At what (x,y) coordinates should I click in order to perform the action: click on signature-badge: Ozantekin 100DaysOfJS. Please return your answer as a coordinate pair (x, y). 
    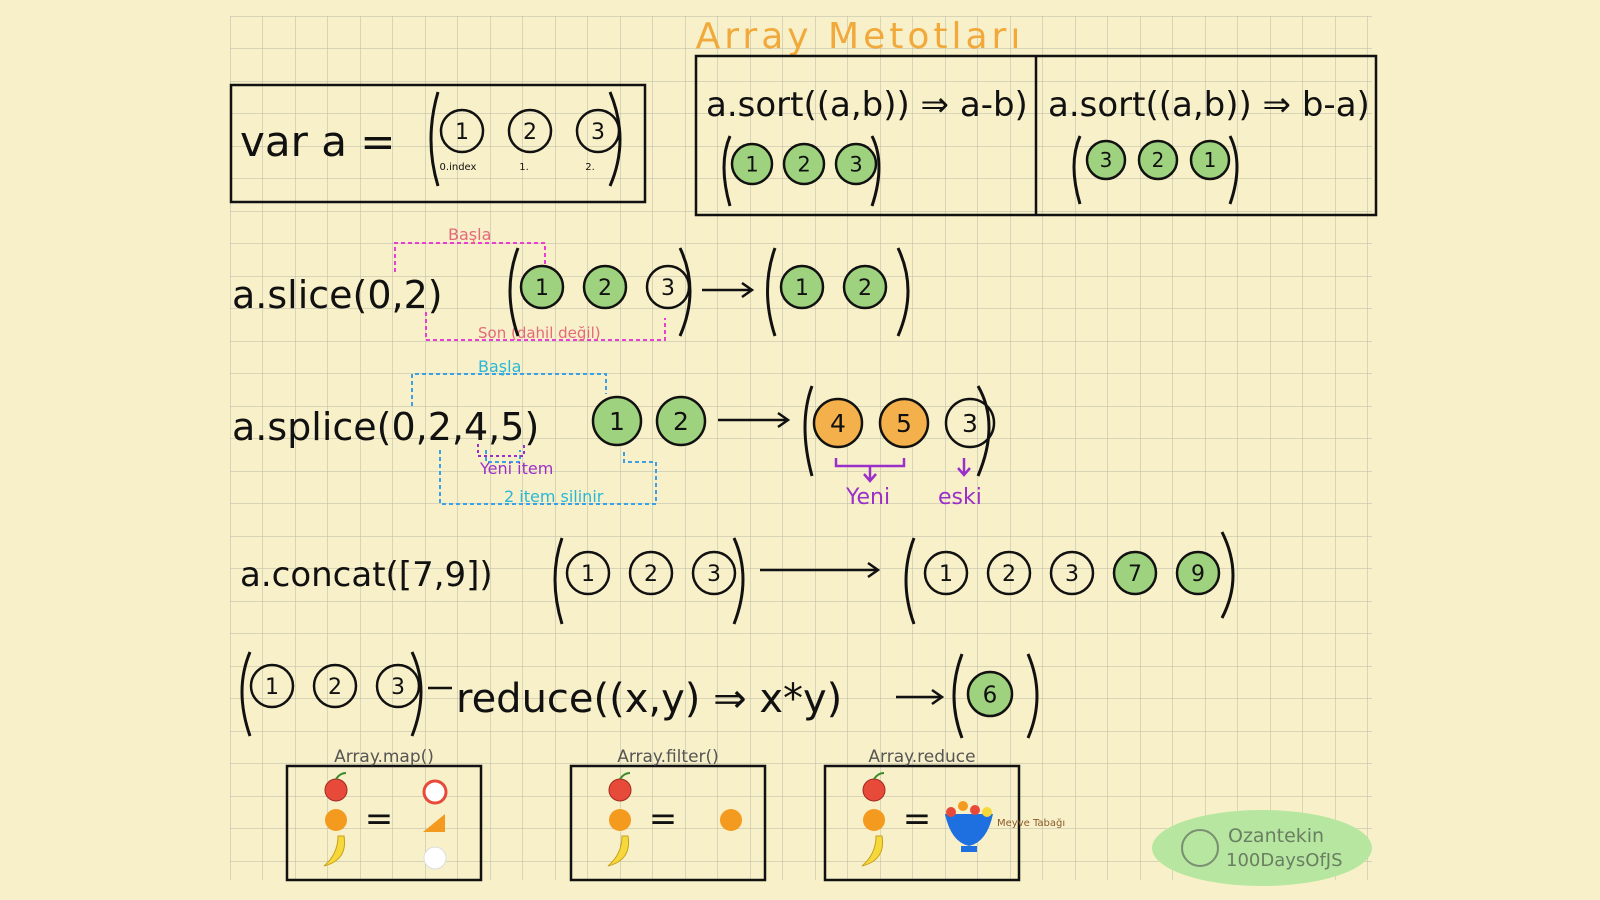
    Looking at the image, I should click on (1262, 848).